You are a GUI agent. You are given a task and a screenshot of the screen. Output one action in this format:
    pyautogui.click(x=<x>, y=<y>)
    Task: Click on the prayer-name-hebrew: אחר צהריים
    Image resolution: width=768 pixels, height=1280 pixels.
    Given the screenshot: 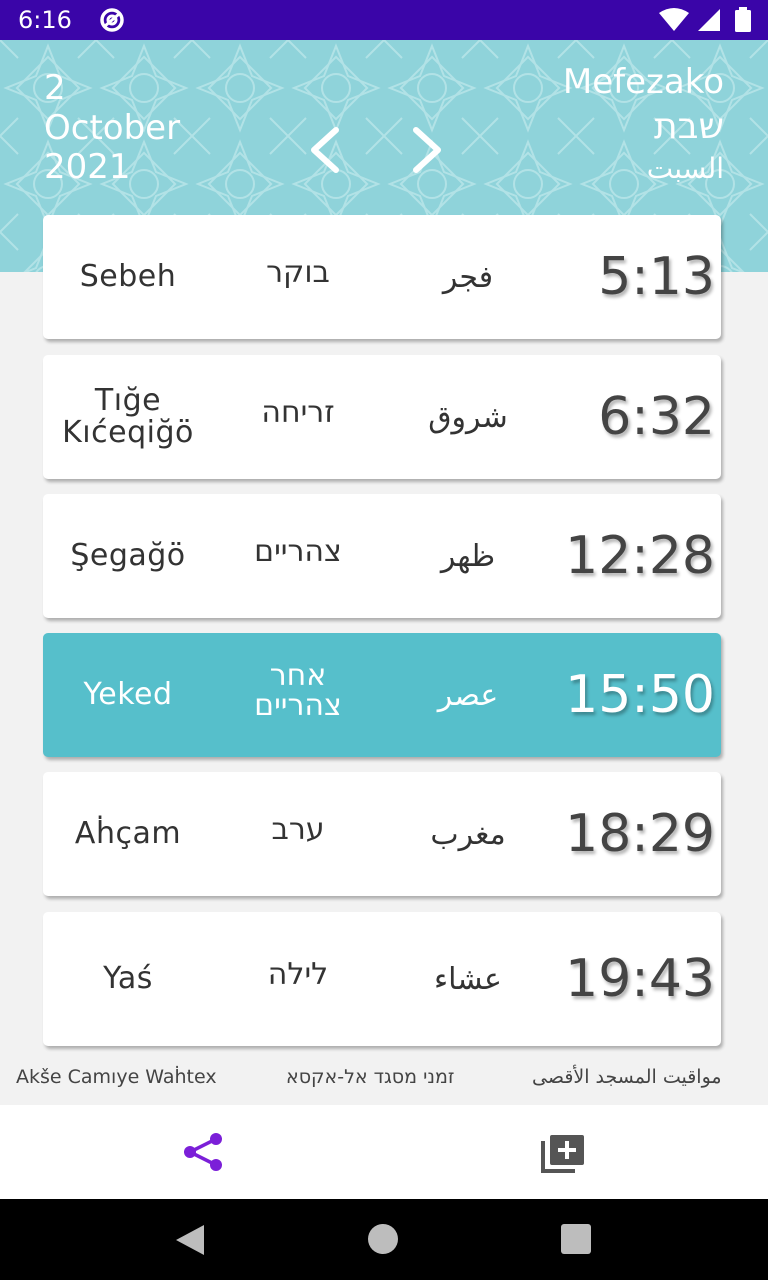 What is the action you would take?
    pyautogui.click(x=298, y=690)
    